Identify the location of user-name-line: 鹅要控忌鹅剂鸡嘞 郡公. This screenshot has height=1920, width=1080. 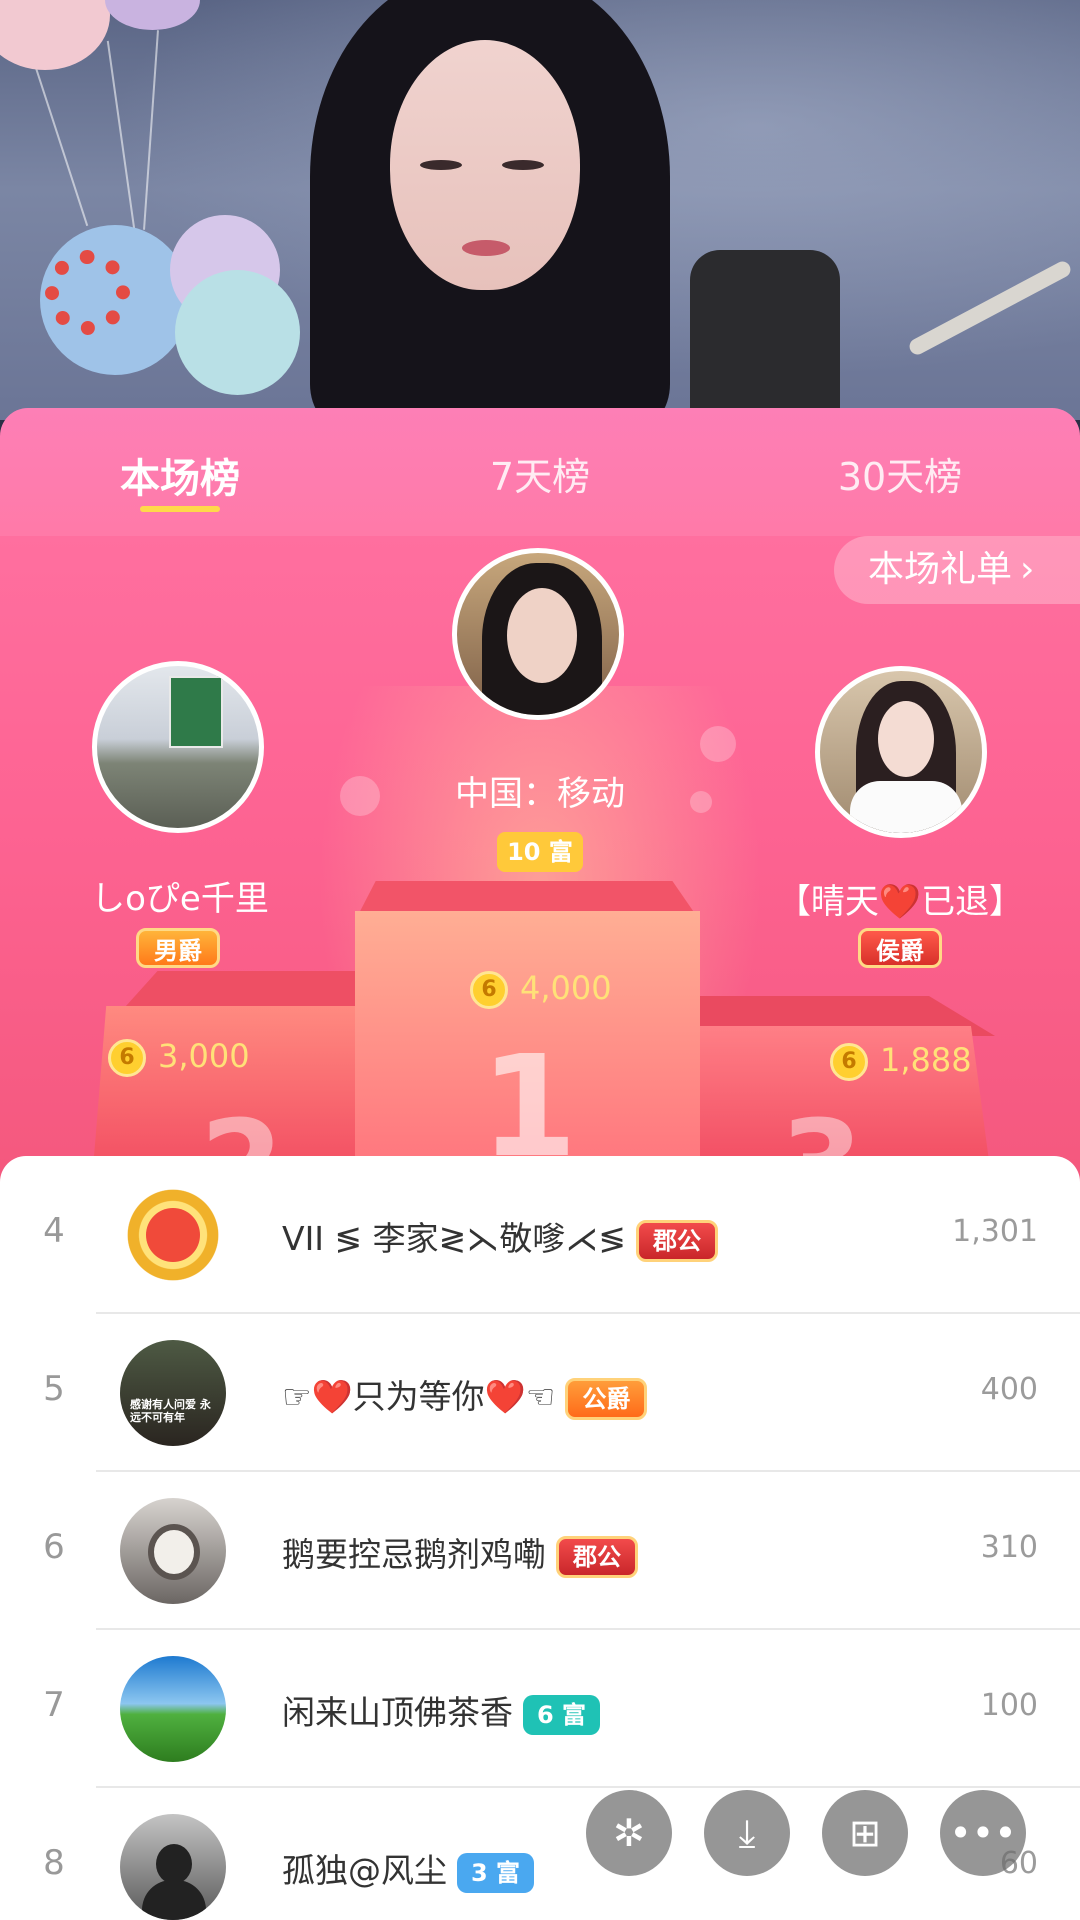
(460, 1553).